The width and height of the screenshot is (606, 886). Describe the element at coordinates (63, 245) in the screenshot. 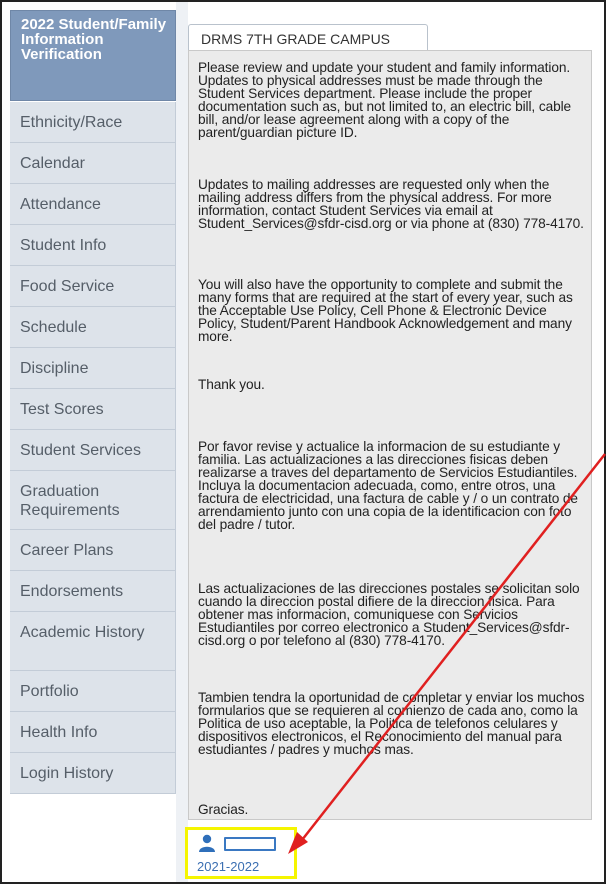

I see `sidebar-item-label: Student Info` at that location.